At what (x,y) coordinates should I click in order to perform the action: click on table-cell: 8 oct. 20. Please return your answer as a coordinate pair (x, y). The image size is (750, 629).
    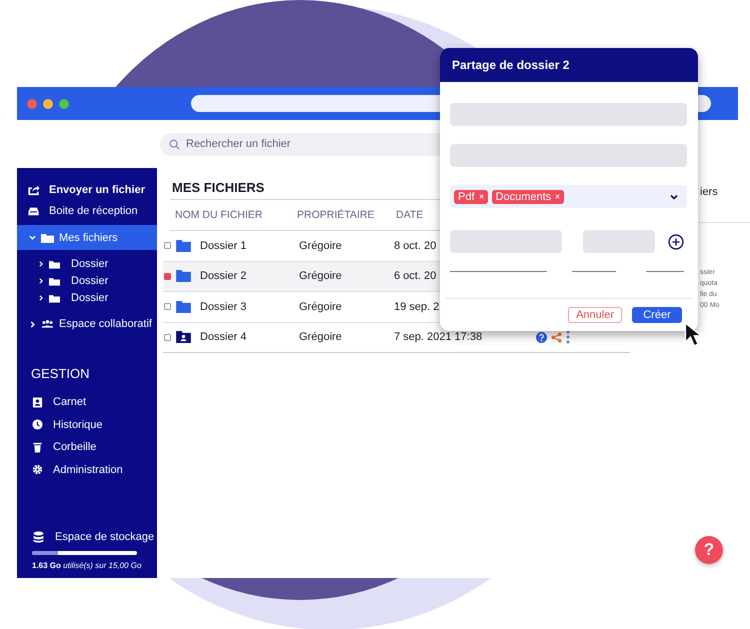
    Looking at the image, I should click on (415, 246).